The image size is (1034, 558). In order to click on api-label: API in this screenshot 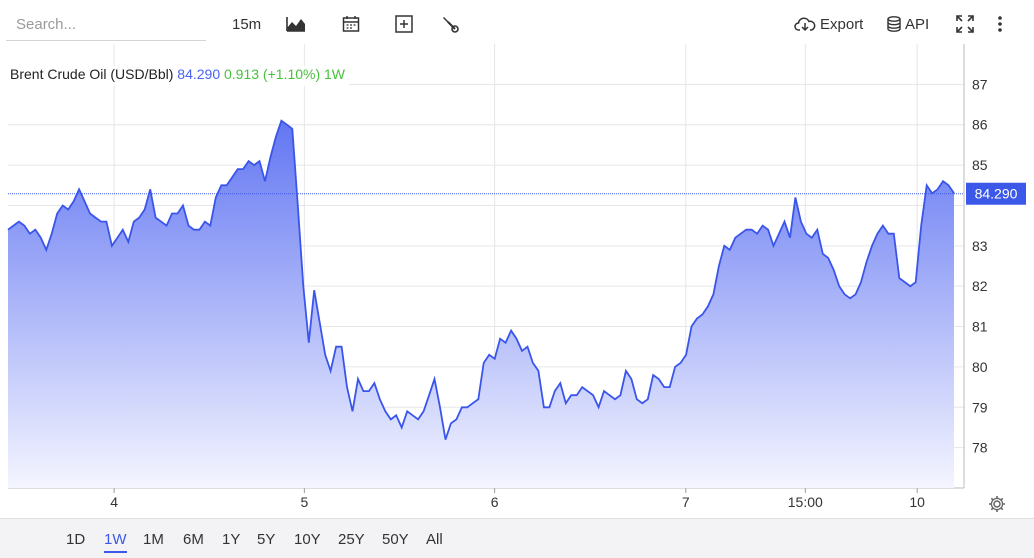, I will do `click(917, 24)`.